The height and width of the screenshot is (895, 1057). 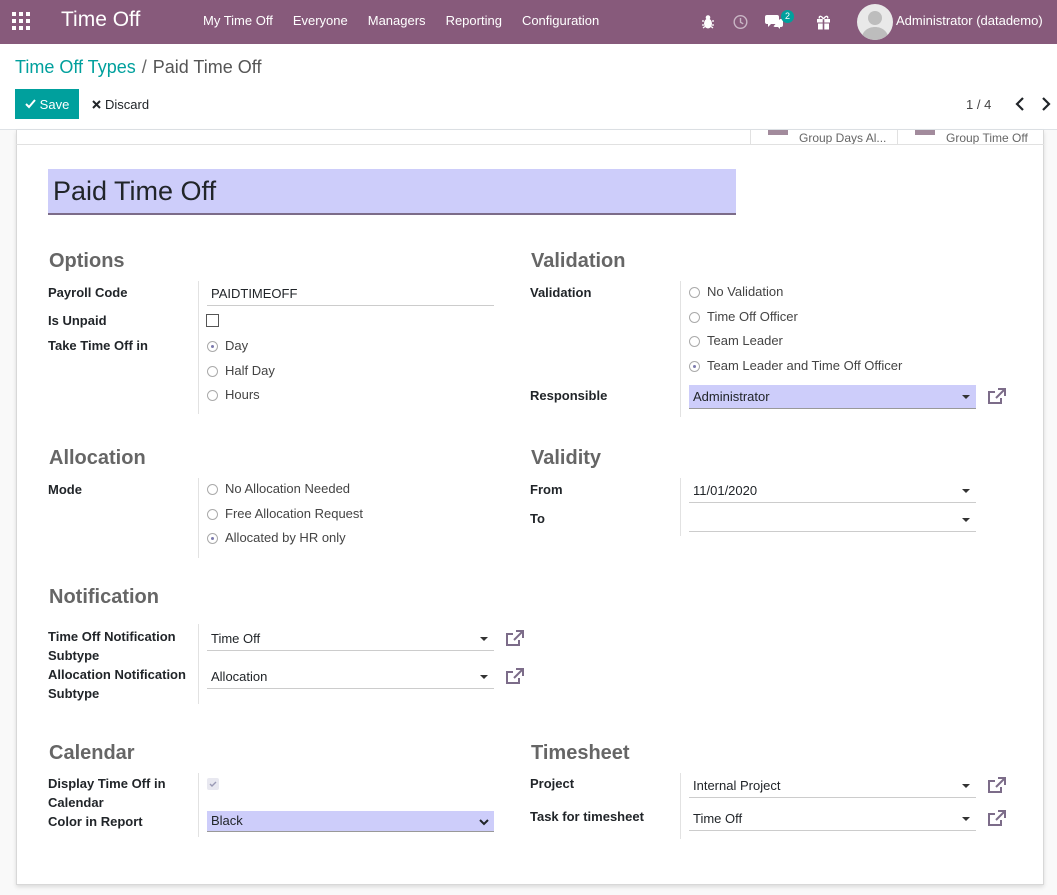 I want to click on radio-label: No Allocation Needed, so click(x=288, y=488).